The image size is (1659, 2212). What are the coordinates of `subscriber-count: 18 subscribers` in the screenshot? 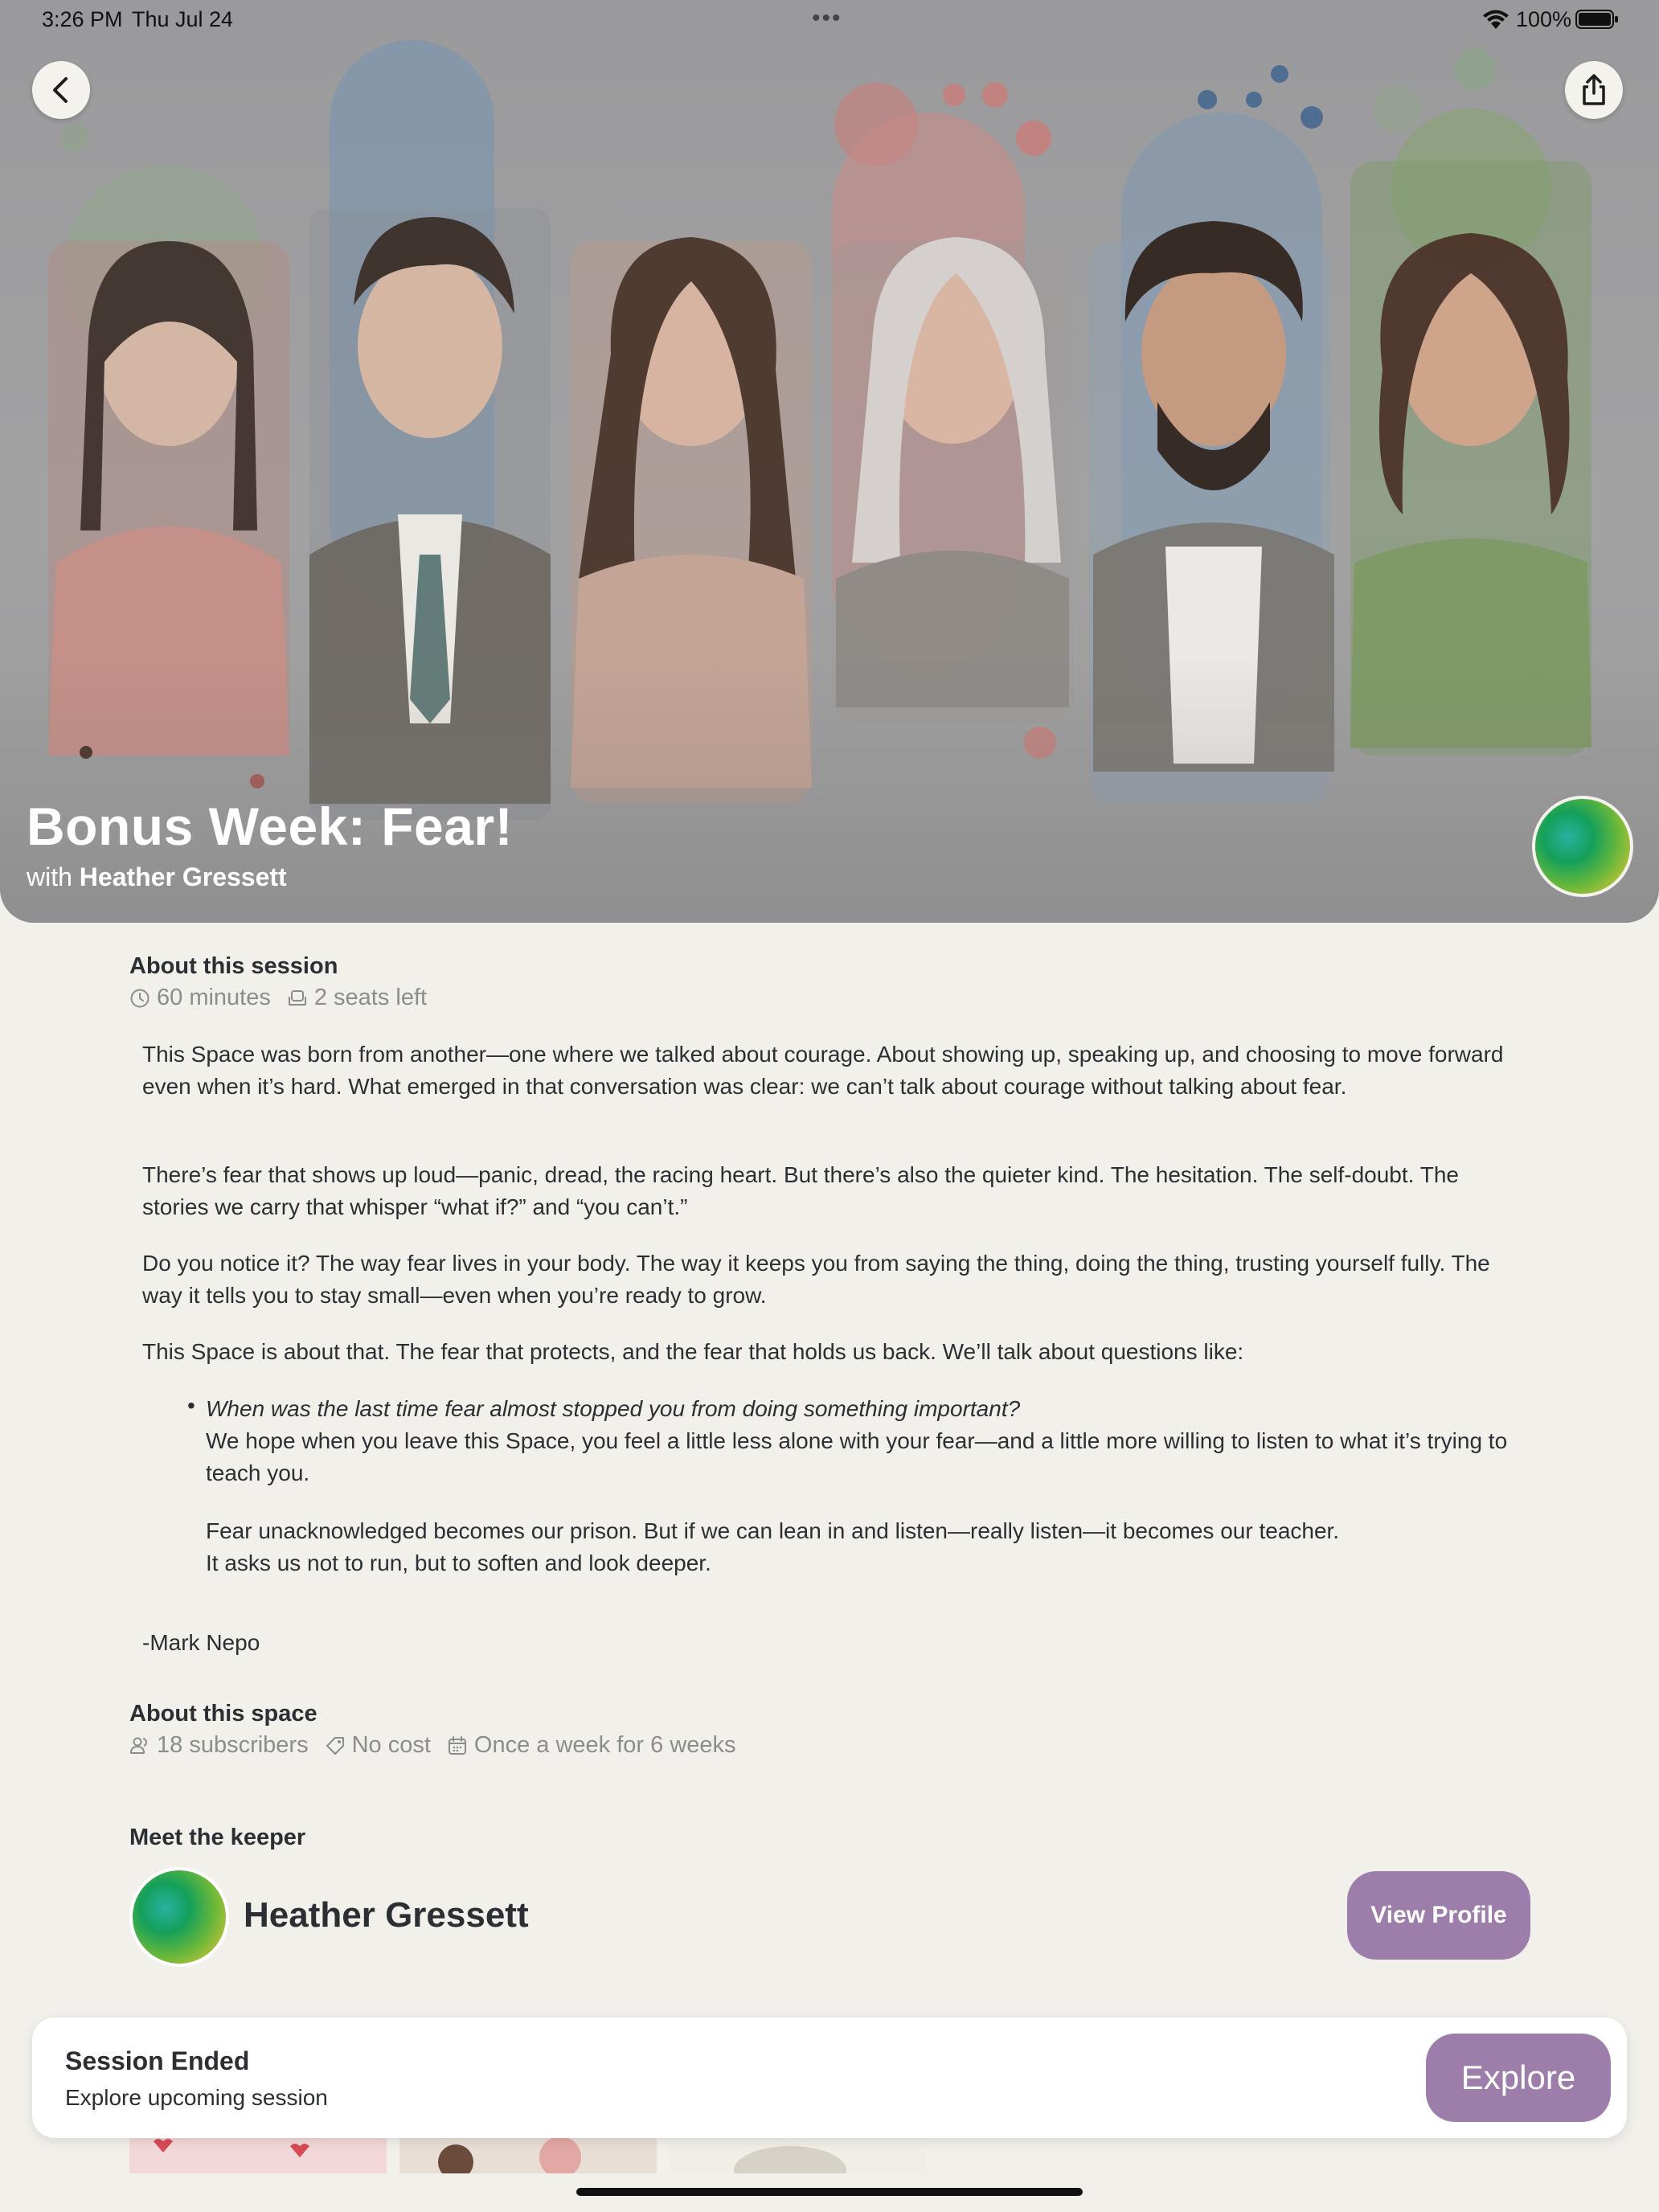 It's located at (233, 1745).